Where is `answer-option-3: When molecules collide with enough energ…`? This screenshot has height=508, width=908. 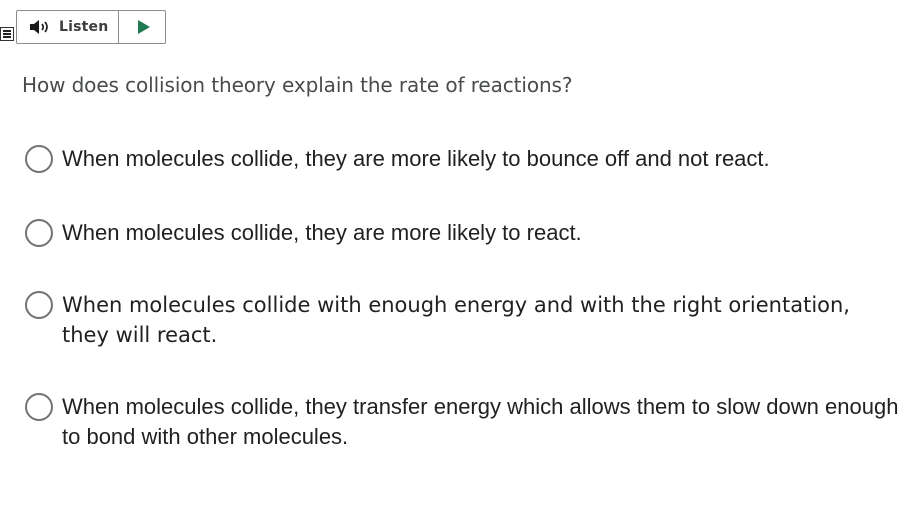
answer-option-3: When molecules collide with enough energ… is located at coordinates (453, 320).